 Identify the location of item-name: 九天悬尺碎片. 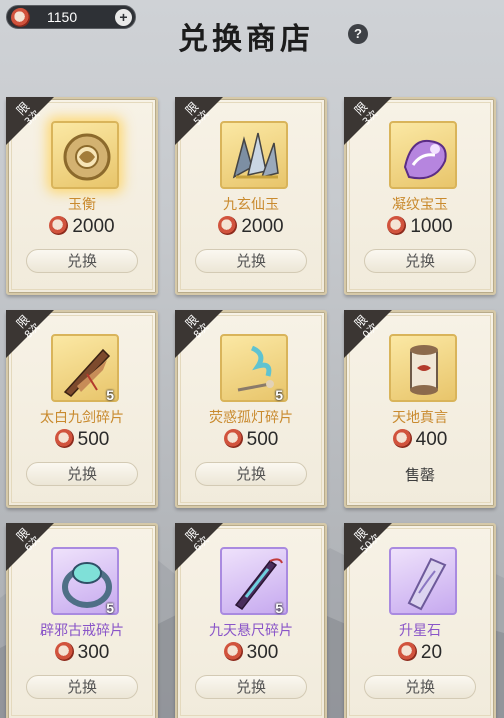
(251, 631).